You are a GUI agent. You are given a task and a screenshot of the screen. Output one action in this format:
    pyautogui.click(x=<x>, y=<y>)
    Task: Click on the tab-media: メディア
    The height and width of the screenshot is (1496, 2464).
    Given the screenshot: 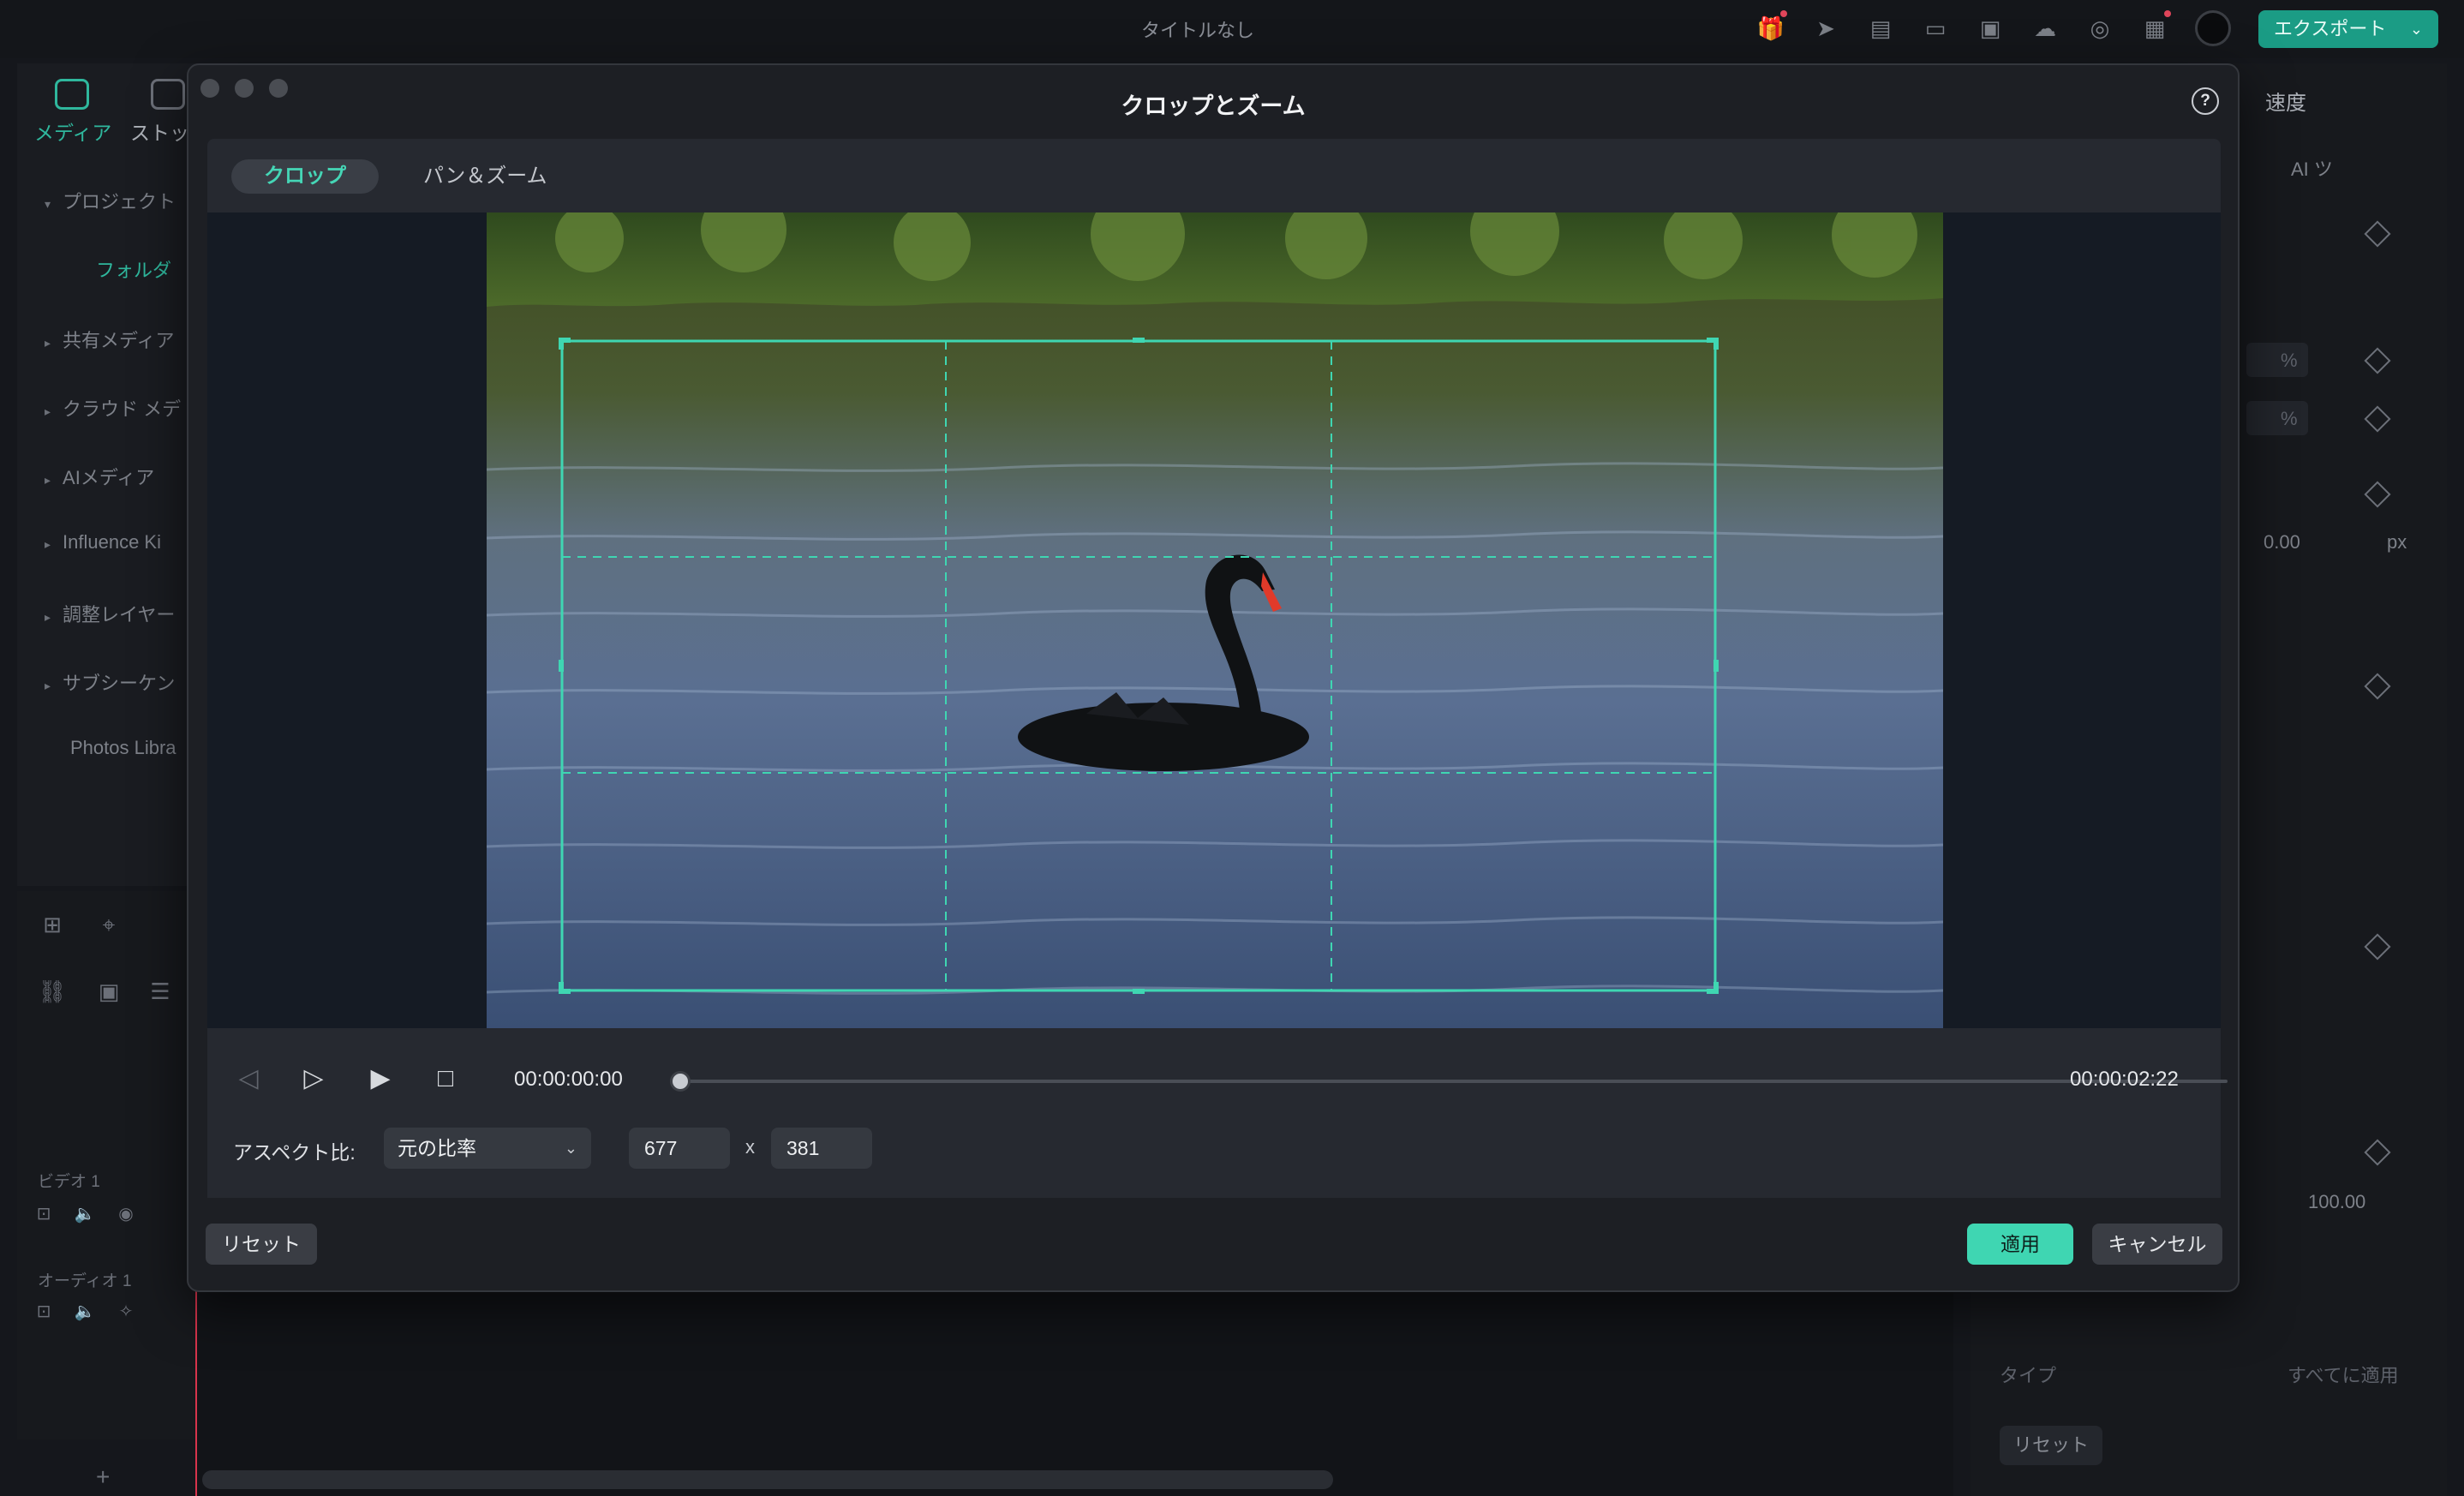 What is the action you would take?
    pyautogui.click(x=72, y=131)
    